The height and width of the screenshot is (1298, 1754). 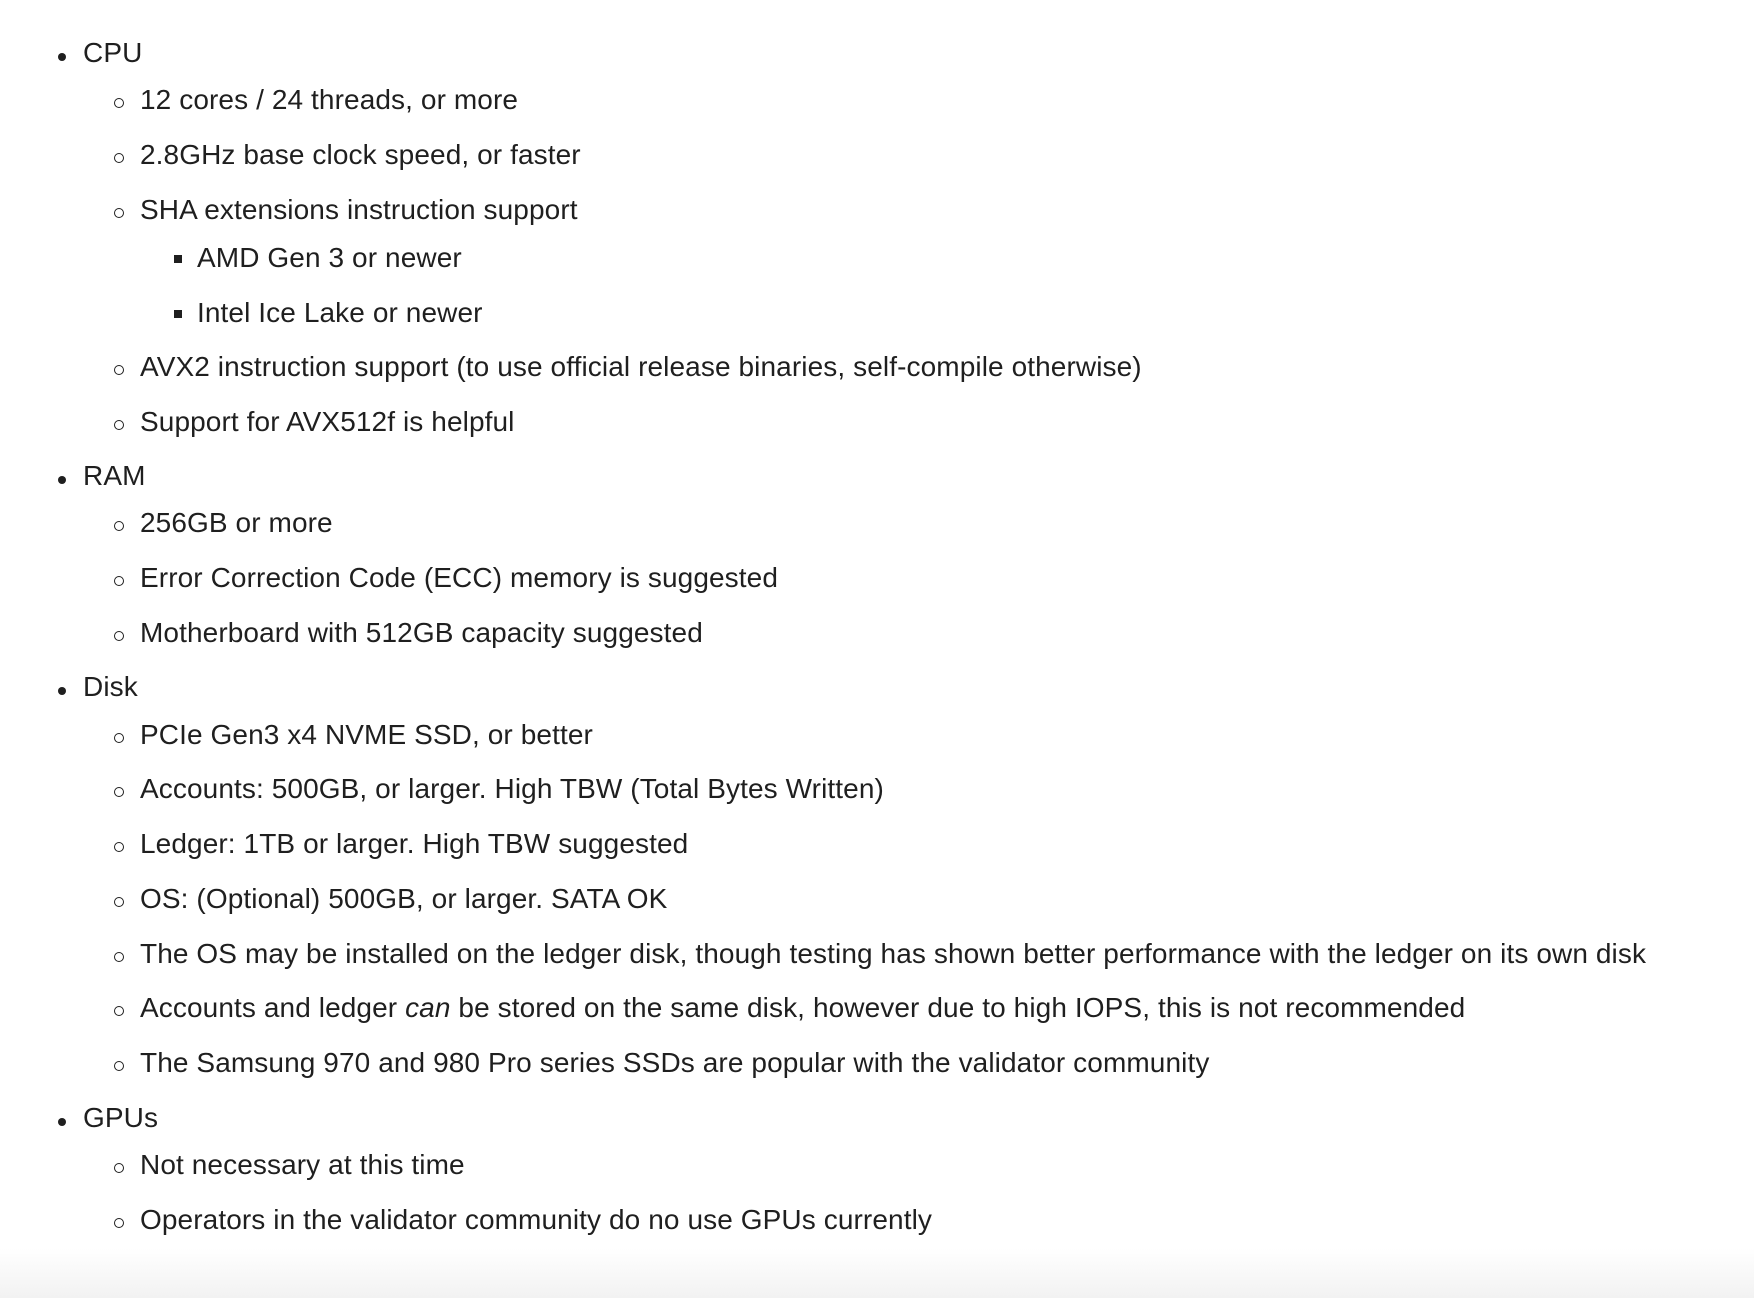 I want to click on section-label: Disk, so click(x=110, y=686).